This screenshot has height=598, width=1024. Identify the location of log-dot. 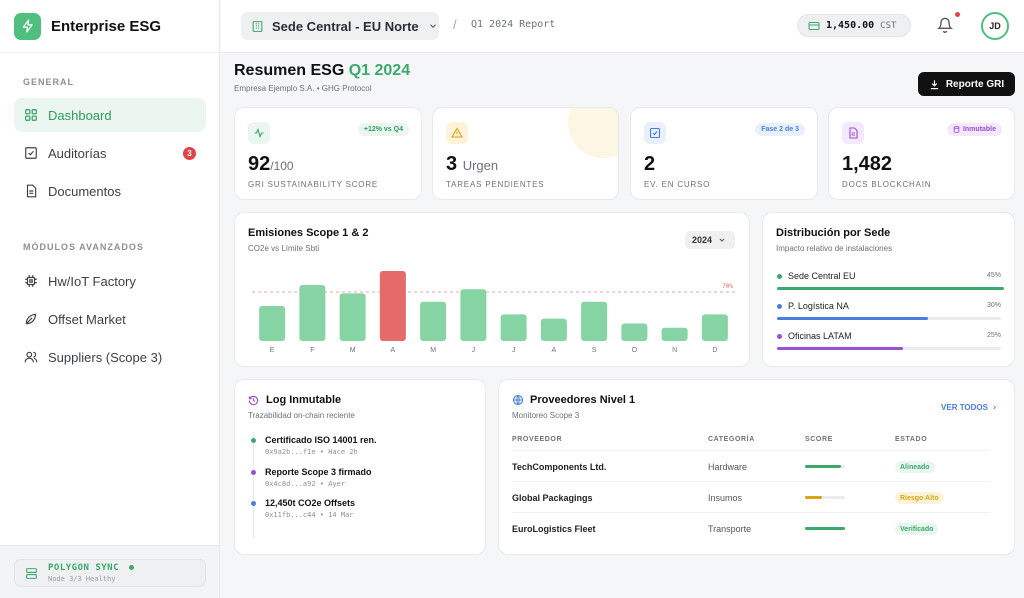
(253, 440).